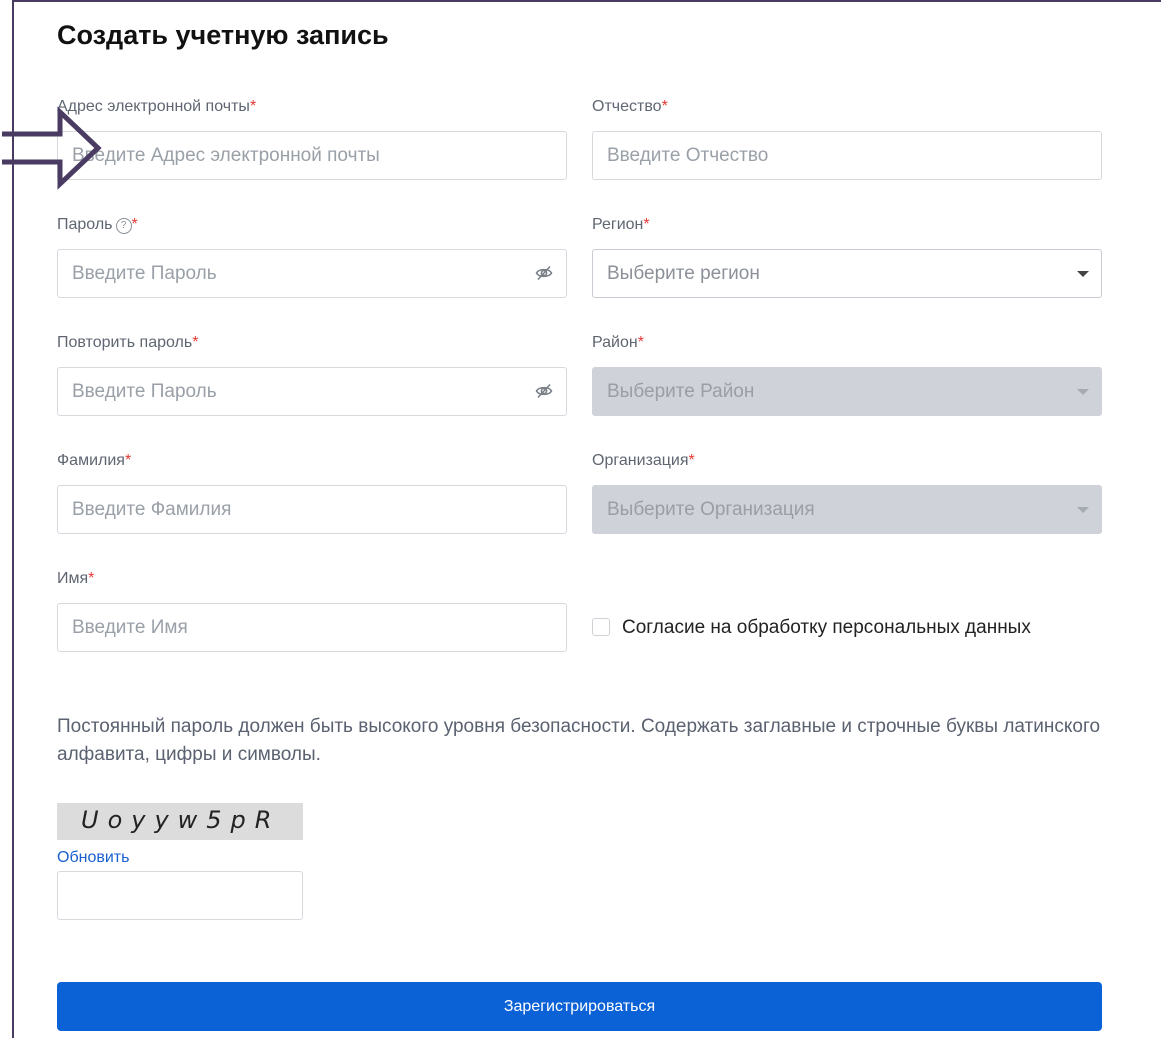 This screenshot has height=1038, width=1161. Describe the element at coordinates (52, 148) in the screenshot. I see `annotation-arrow-icon` at that location.